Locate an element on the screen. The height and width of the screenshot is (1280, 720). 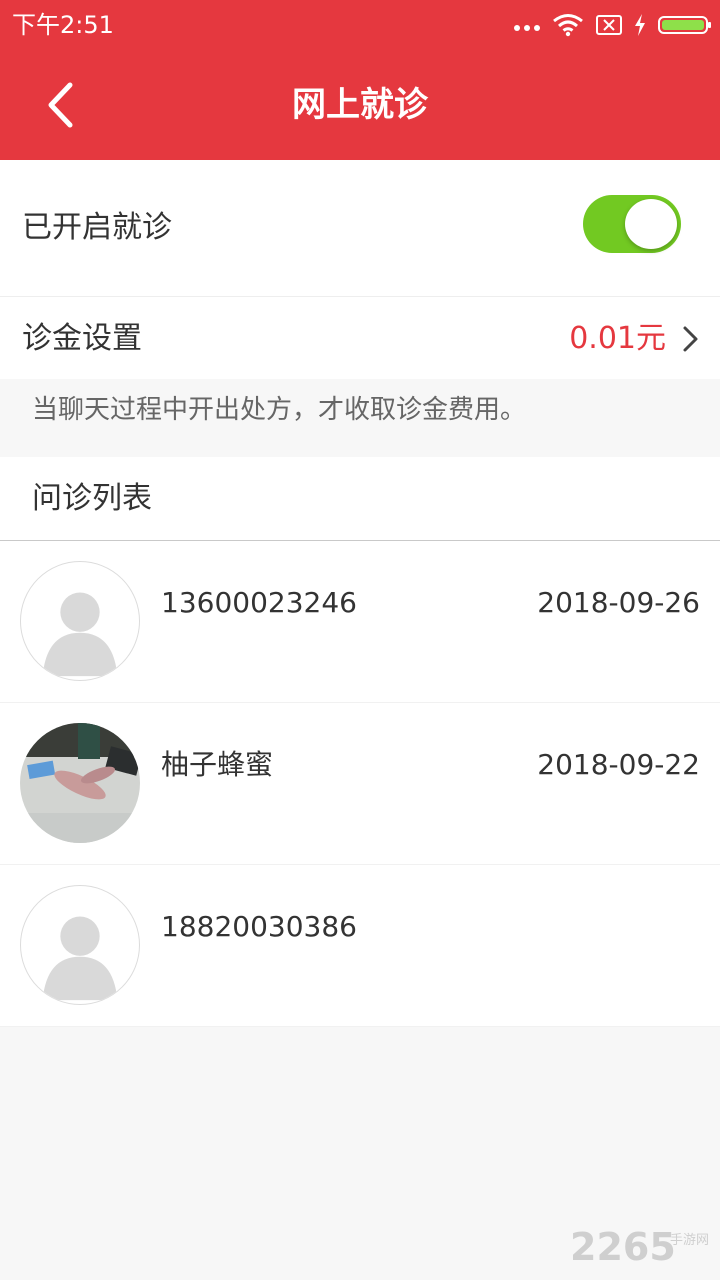
watermark-text: 2265 is located at coordinates (623, 1246).